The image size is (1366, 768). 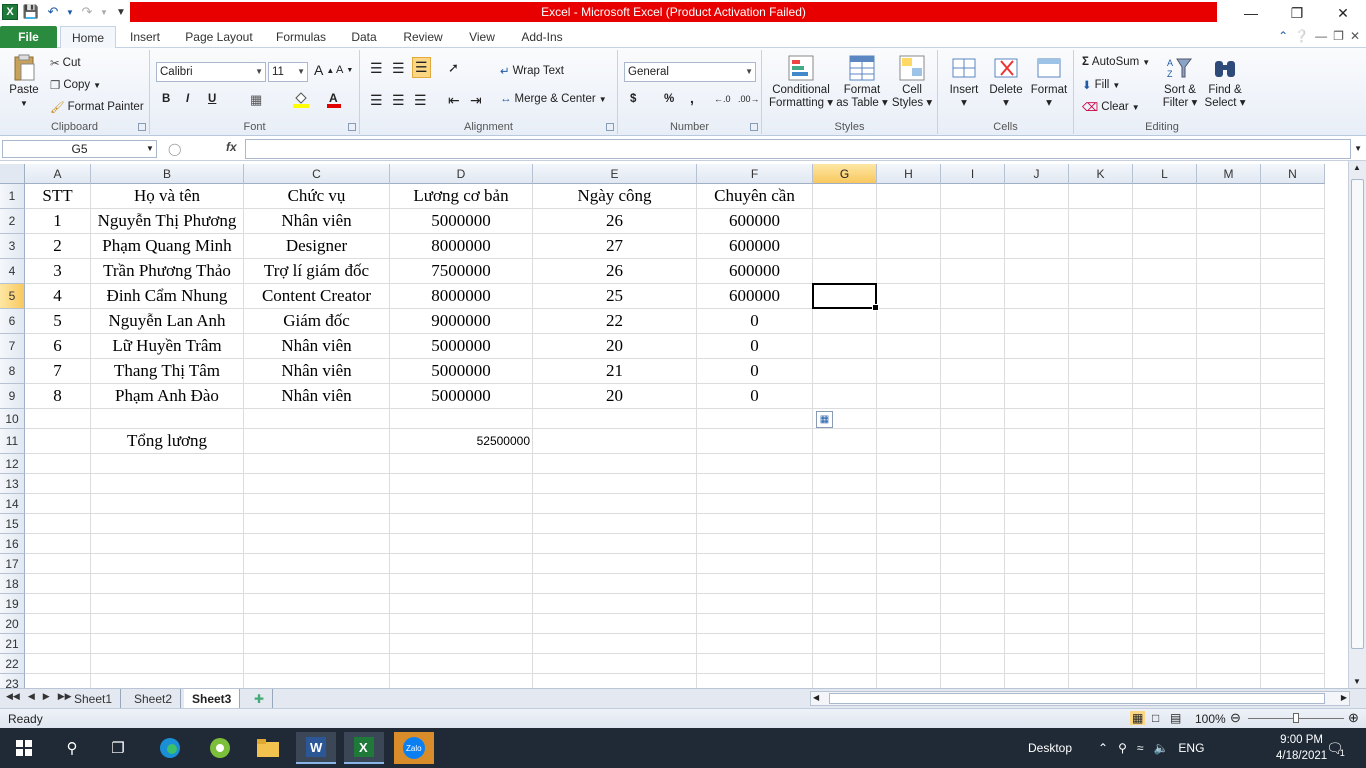 What do you see at coordinates (909, 174) in the screenshot?
I see `column-header-h: H` at bounding box center [909, 174].